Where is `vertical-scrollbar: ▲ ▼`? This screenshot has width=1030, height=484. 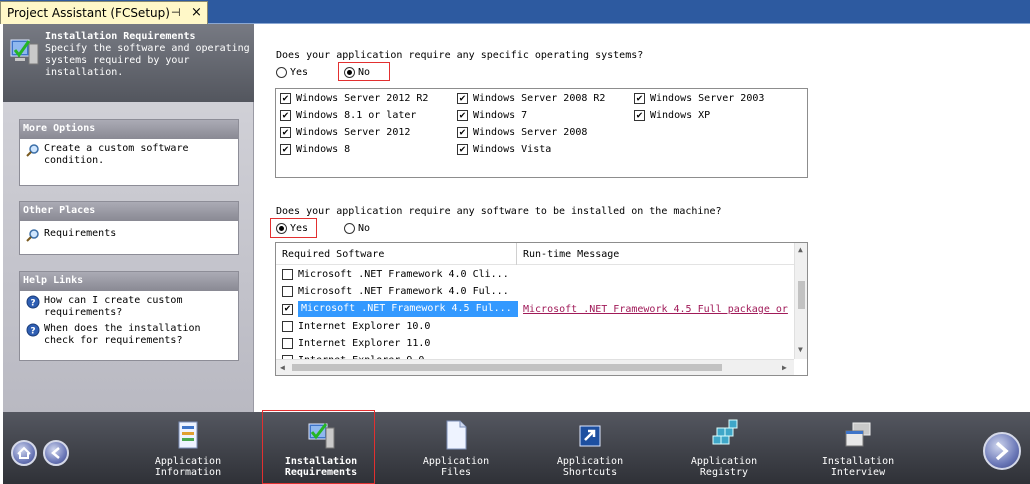
vertical-scrollbar: ▲ ▼ is located at coordinates (800, 301).